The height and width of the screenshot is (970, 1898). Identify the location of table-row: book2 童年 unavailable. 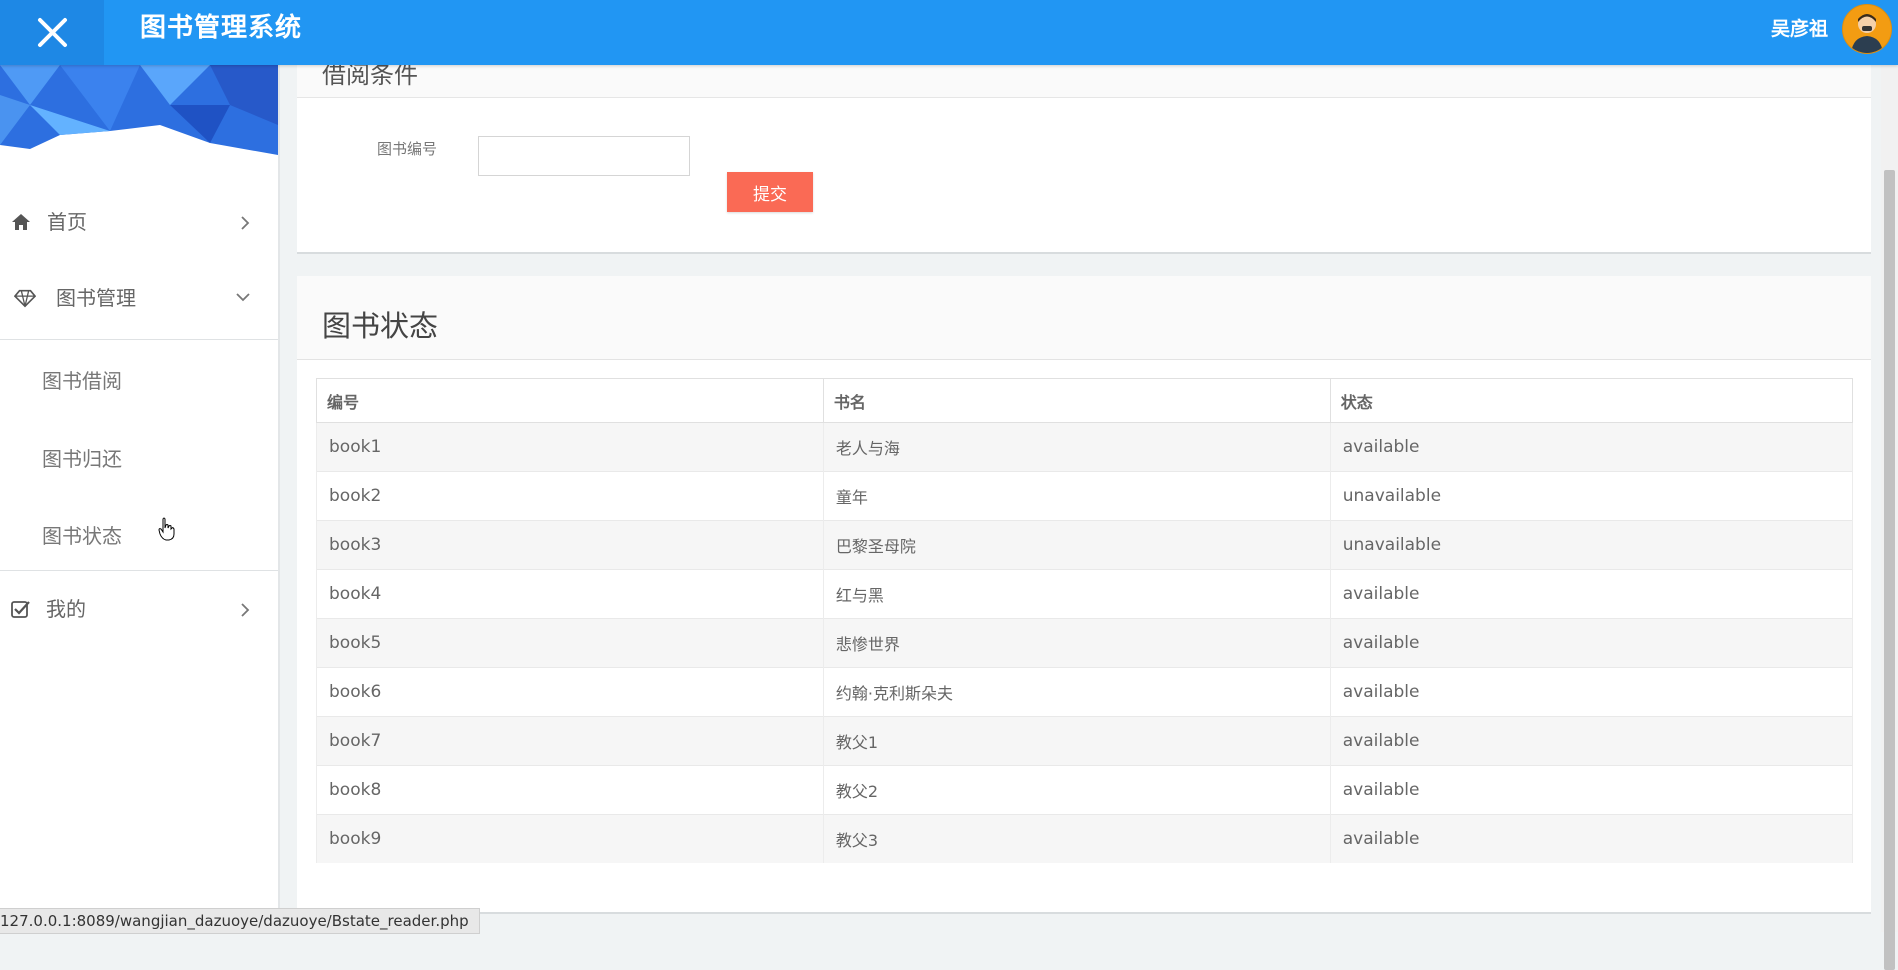
(1085, 496).